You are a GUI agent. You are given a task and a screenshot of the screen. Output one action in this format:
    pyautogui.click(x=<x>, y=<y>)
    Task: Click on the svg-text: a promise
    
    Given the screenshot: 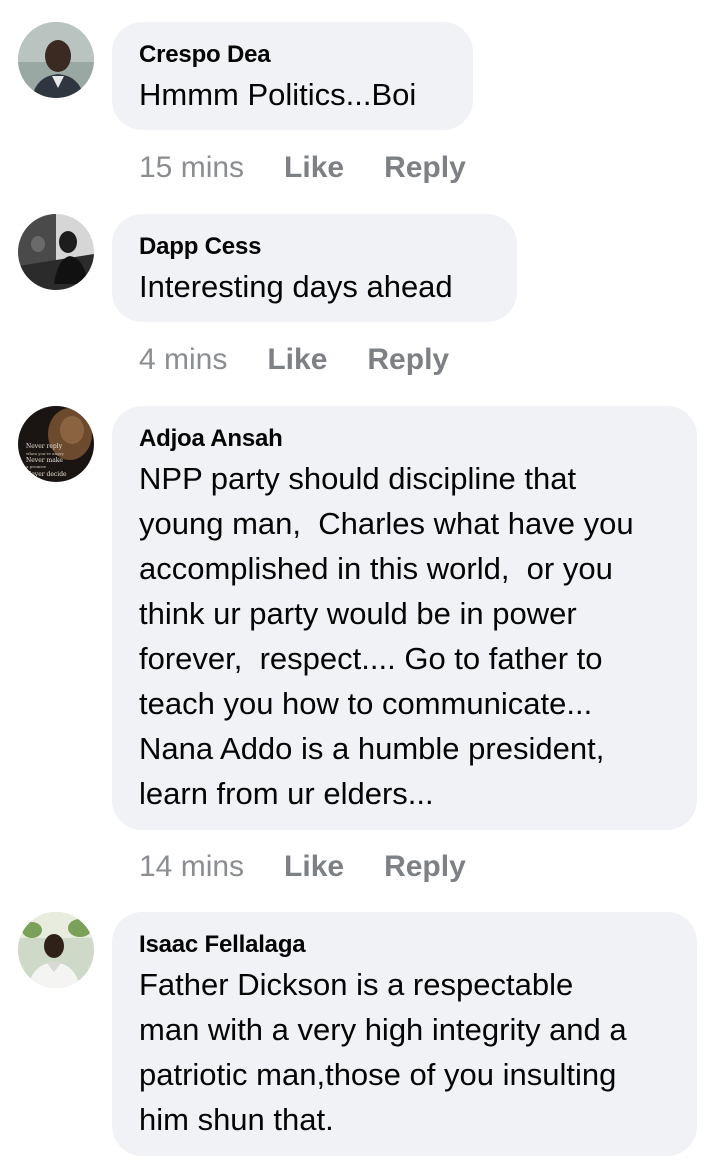 What is the action you would take?
    pyautogui.click(x=36, y=466)
    